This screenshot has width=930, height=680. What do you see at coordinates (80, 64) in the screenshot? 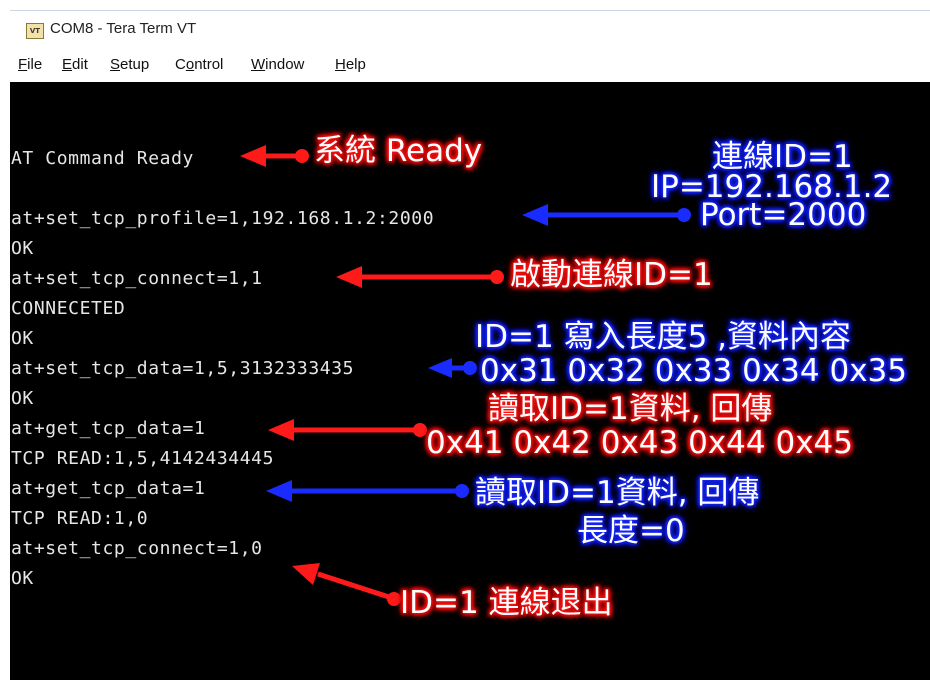
I see `menu-edit-rest: dit` at bounding box center [80, 64].